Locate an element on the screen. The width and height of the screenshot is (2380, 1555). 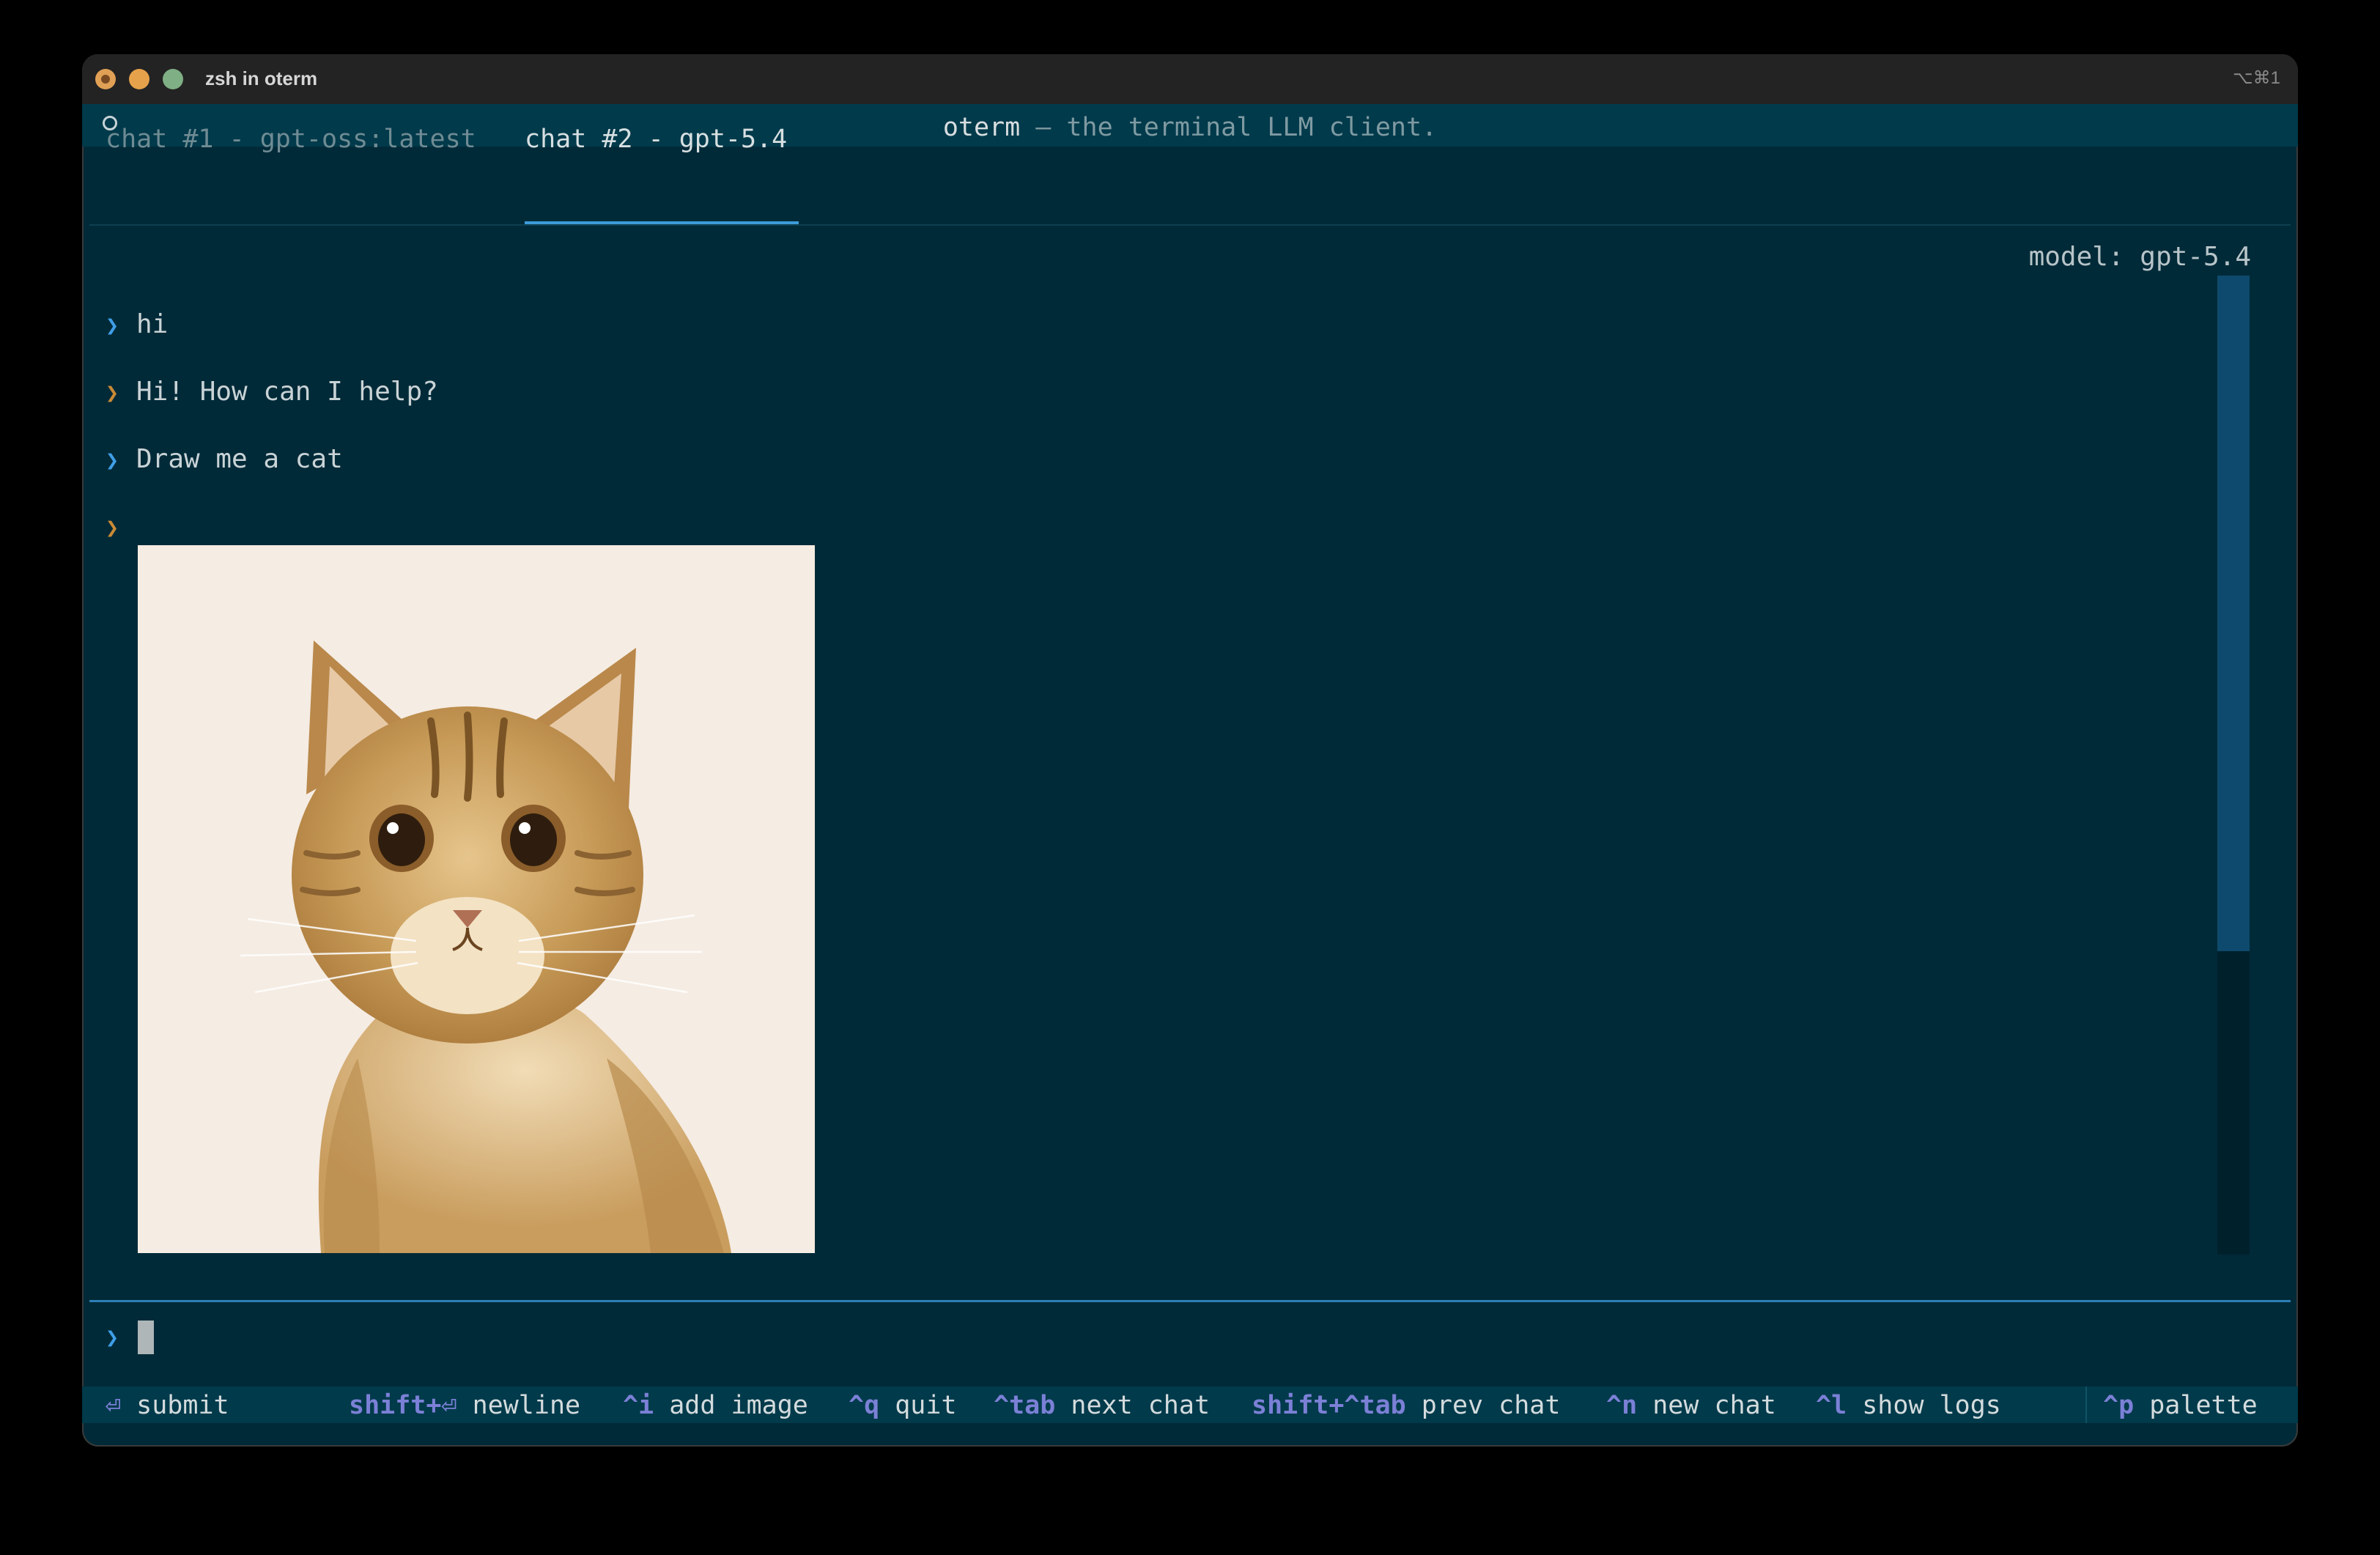
app-name: oterm is located at coordinates (981, 128).